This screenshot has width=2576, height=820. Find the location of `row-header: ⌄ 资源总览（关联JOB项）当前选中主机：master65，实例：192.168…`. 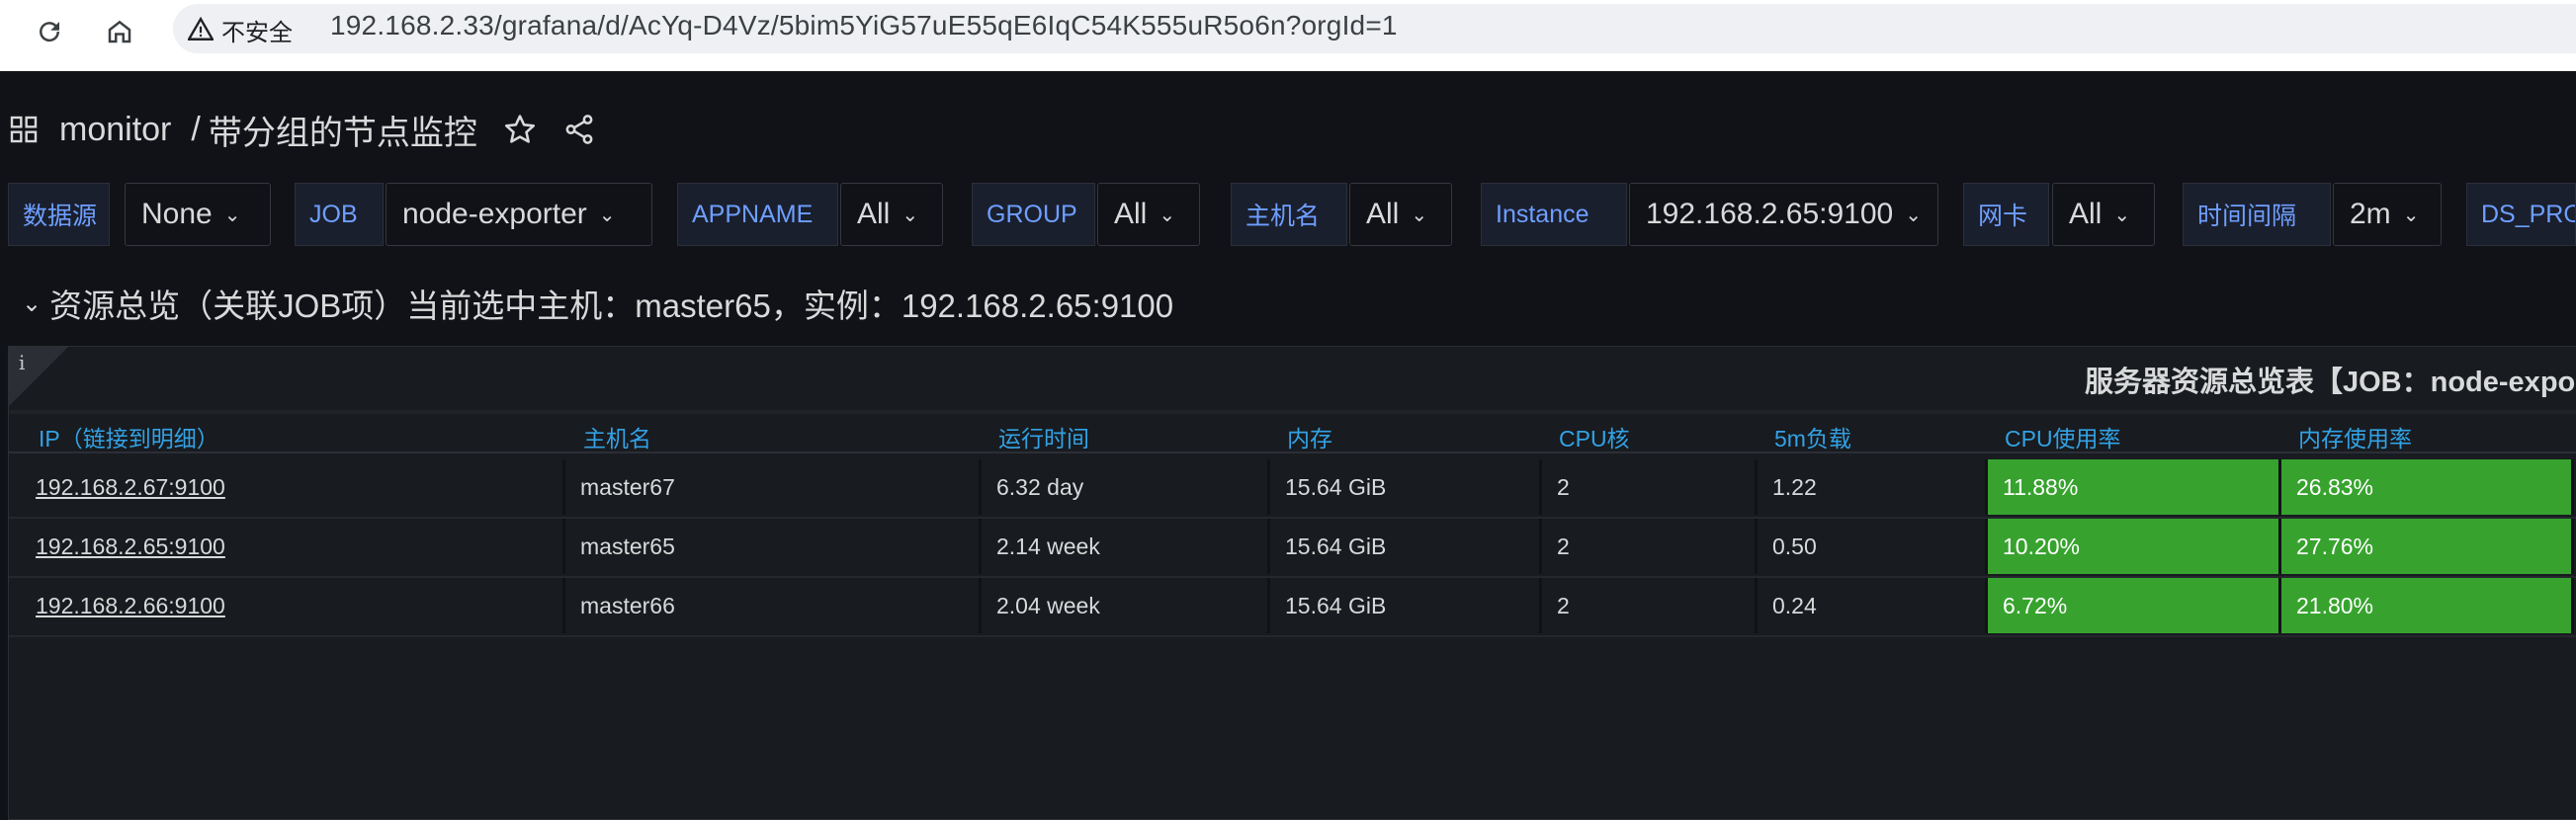

row-header: ⌄ 资源总览（关联JOB项）当前选中主机：master65，实例：192.168… is located at coordinates (597, 303).